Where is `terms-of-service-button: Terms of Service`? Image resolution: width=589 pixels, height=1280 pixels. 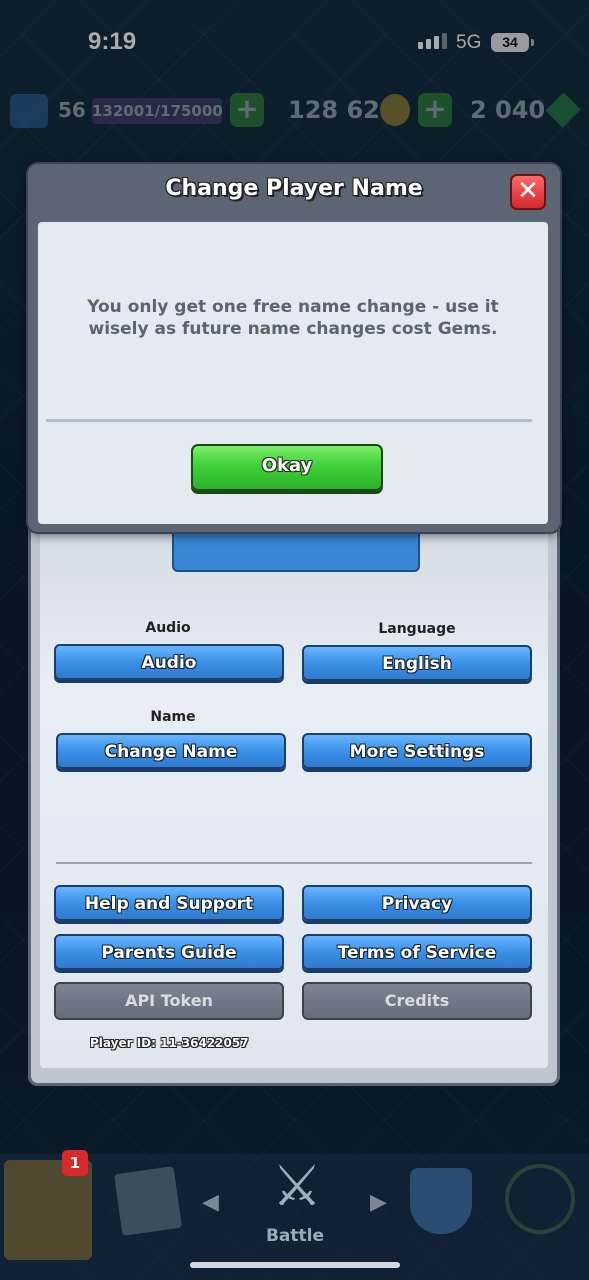 terms-of-service-button: Terms of Service is located at coordinates (417, 952).